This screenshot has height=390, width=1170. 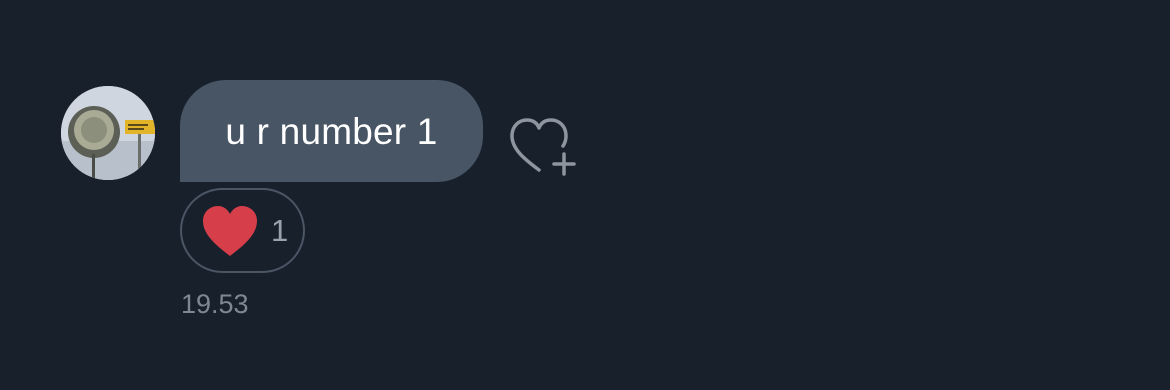 I want to click on avatar, so click(x=108, y=133).